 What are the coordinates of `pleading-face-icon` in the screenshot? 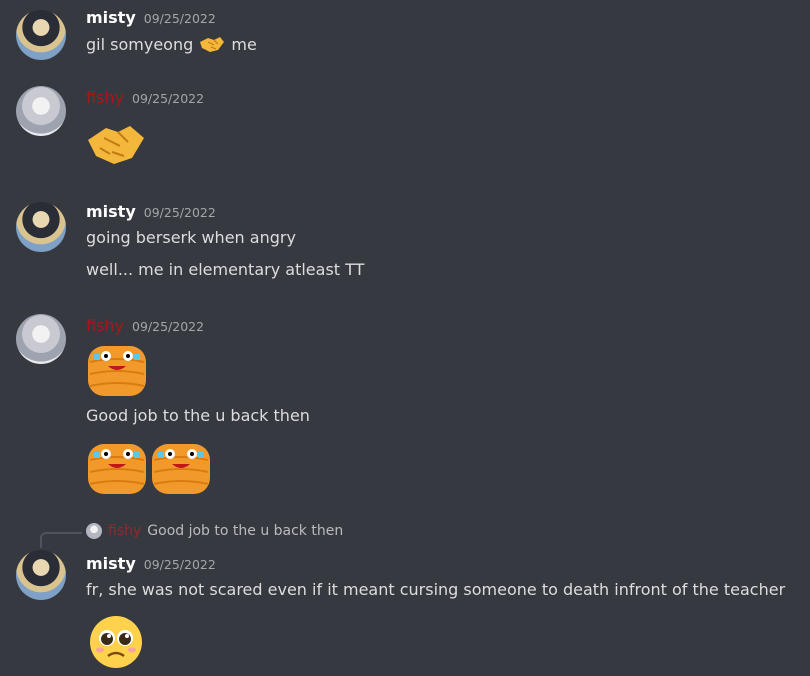 It's located at (116, 642).